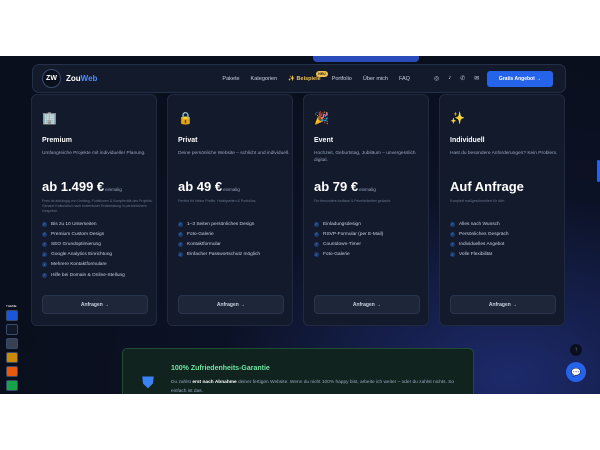 This screenshot has height=450, width=600. Describe the element at coordinates (342, 224) in the screenshot. I see `feature-text: Einladungsdesign` at that location.